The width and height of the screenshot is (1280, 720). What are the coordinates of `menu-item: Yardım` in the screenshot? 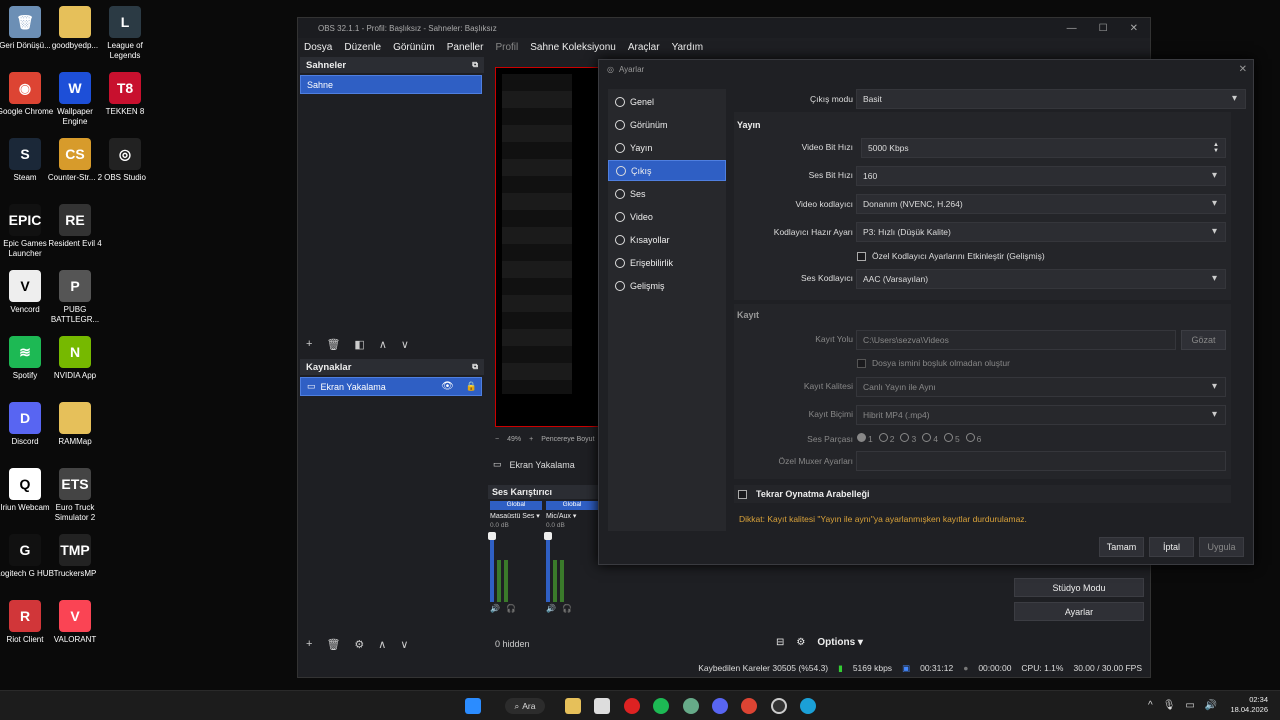 It's located at (688, 47).